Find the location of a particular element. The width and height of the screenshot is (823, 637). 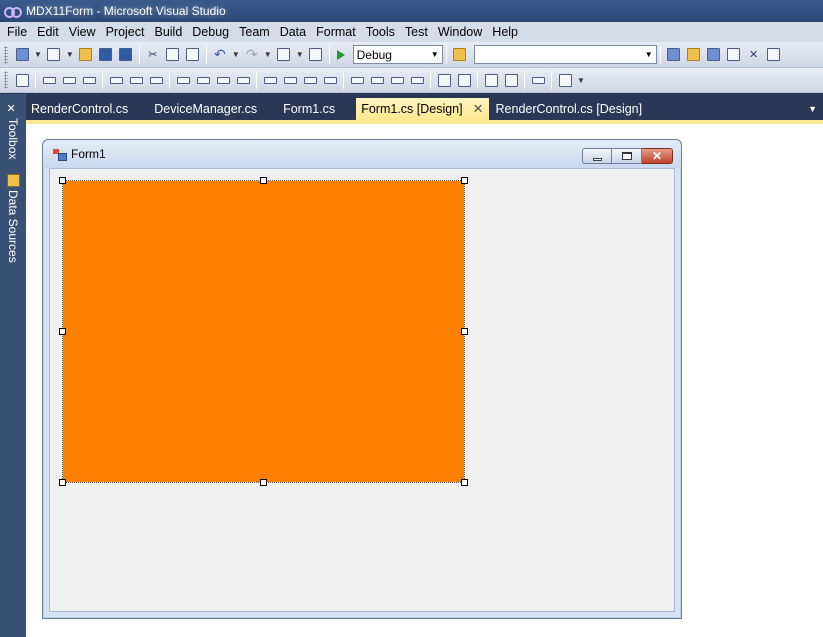

navigate-dropdown-icon: ▼ is located at coordinates (300, 54).